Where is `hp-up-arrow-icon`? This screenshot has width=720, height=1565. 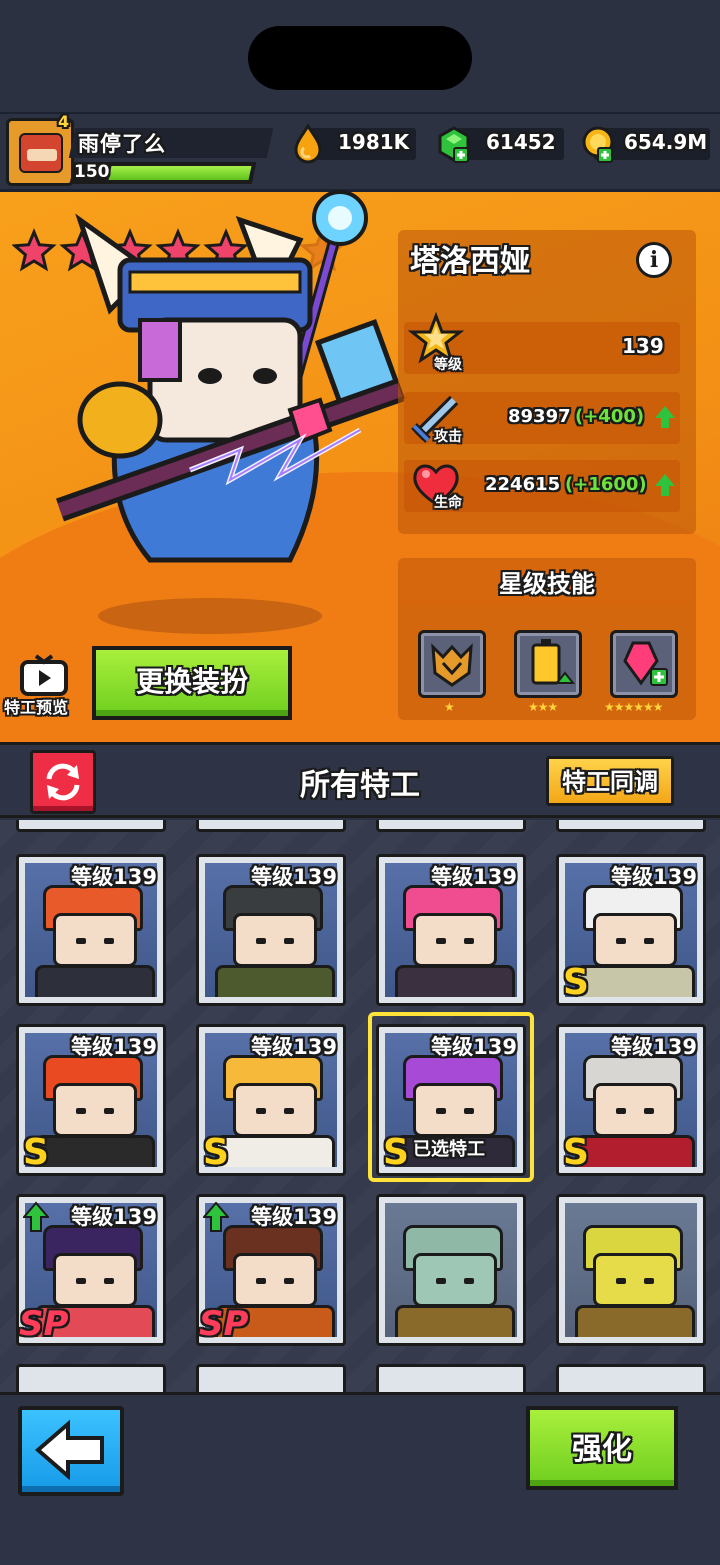 hp-up-arrow-icon is located at coordinates (665, 485).